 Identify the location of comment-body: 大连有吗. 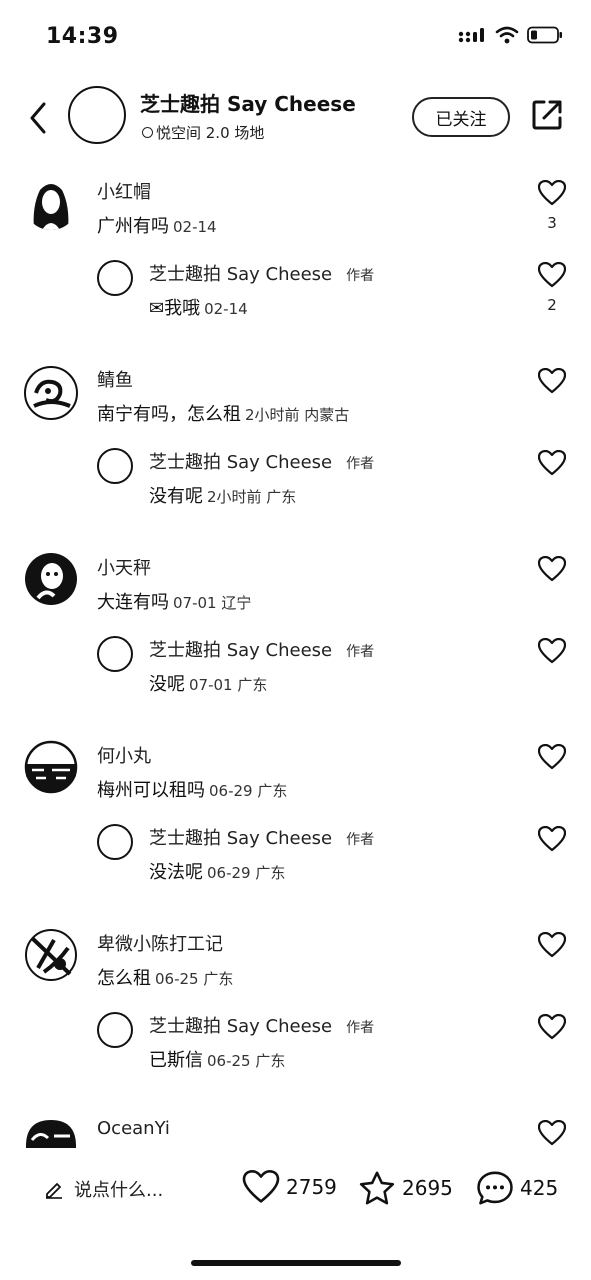
(133, 602).